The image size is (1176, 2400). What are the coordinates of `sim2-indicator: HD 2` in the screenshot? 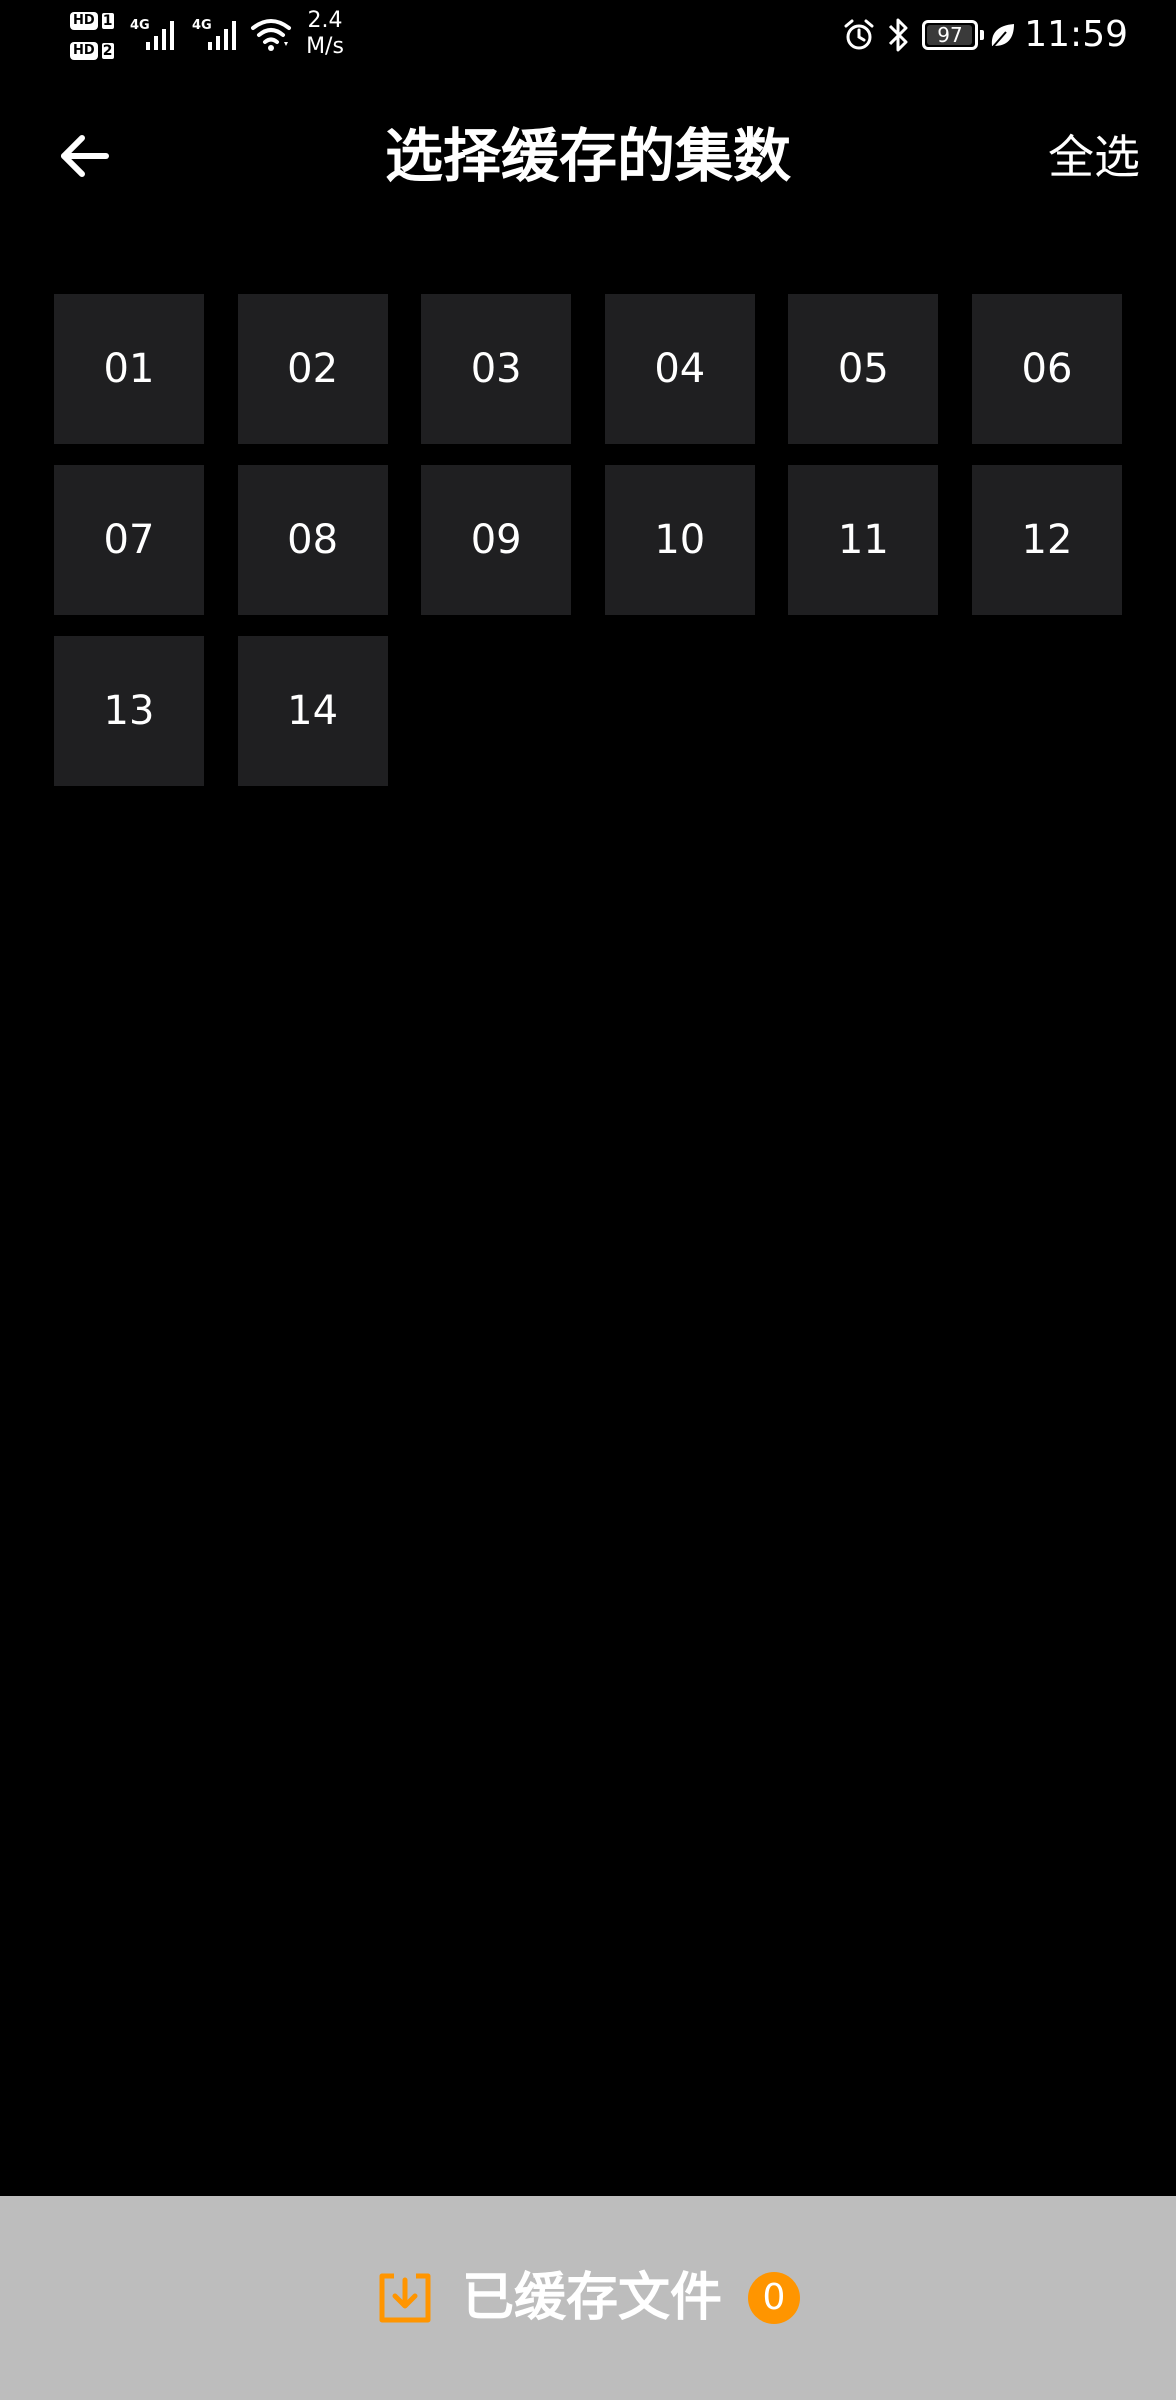 It's located at (92, 51).